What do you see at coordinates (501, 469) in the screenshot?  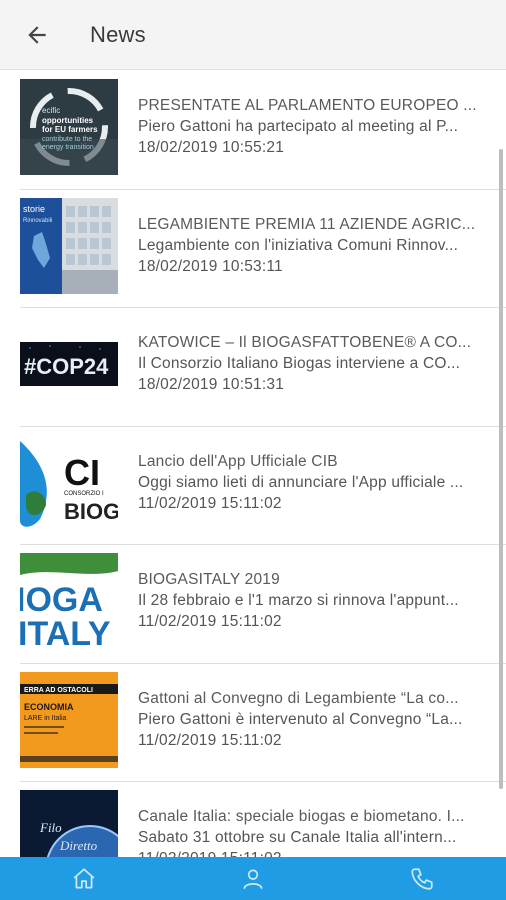 I see `scrollbar` at bounding box center [501, 469].